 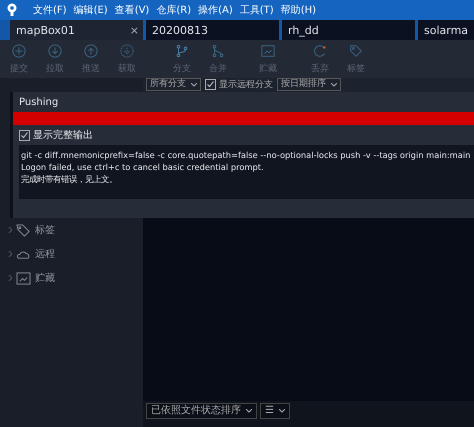 I want to click on sort-dropdown: 按日期排序, so click(x=309, y=84).